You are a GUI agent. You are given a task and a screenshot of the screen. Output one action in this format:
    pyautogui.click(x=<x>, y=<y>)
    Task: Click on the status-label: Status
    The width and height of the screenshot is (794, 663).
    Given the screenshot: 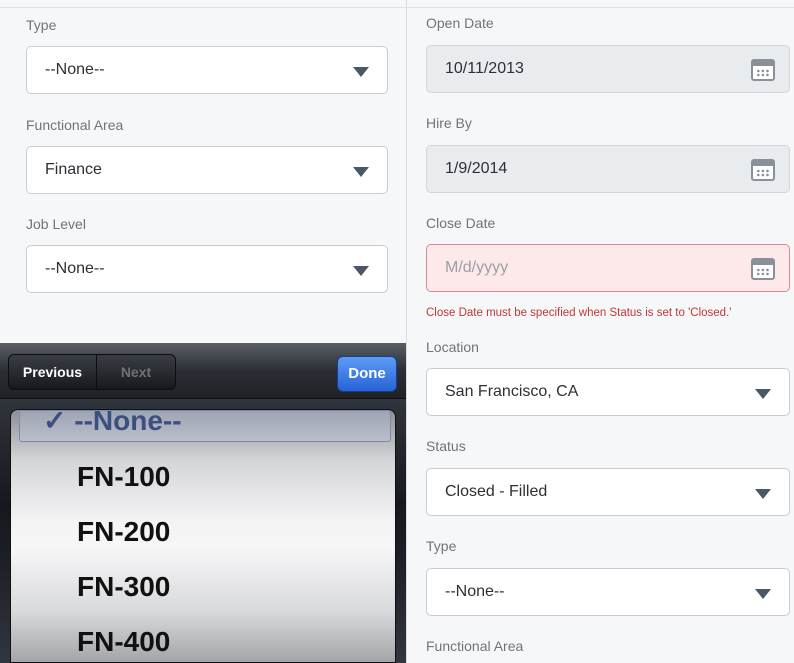 What is the action you would take?
    pyautogui.click(x=446, y=446)
    